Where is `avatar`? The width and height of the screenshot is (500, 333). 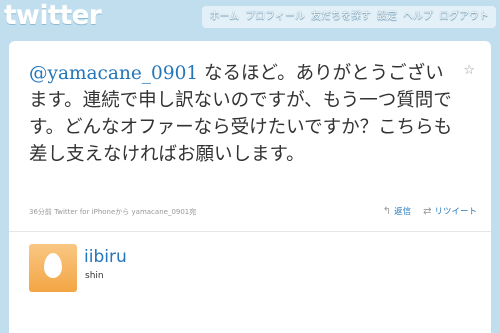 avatar is located at coordinates (53, 268).